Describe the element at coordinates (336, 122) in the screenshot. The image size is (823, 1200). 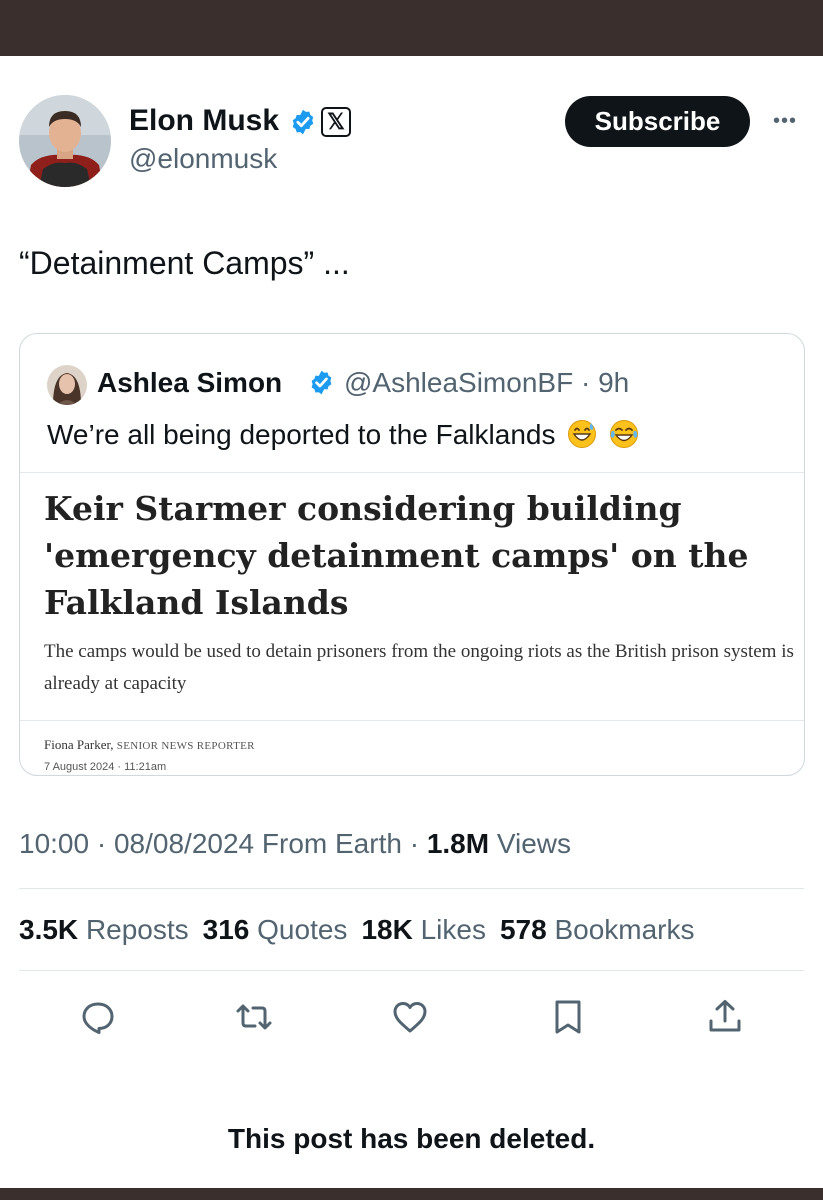
I see `x-affiliate-badge-icon: 𝕏` at that location.